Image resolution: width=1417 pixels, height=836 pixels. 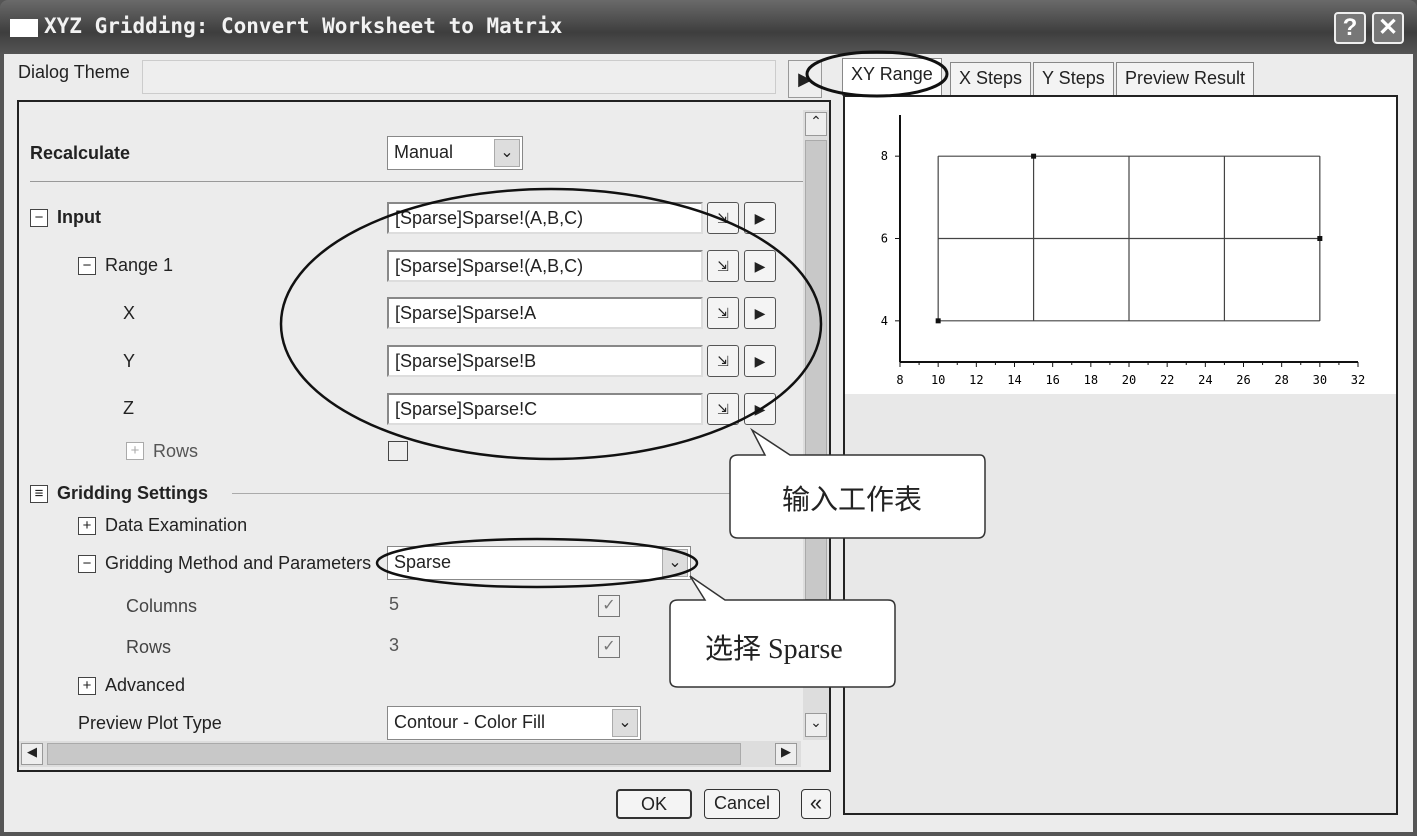 I want to click on sparse-callout-text: 选择 Sparse, so click(x=774, y=649).